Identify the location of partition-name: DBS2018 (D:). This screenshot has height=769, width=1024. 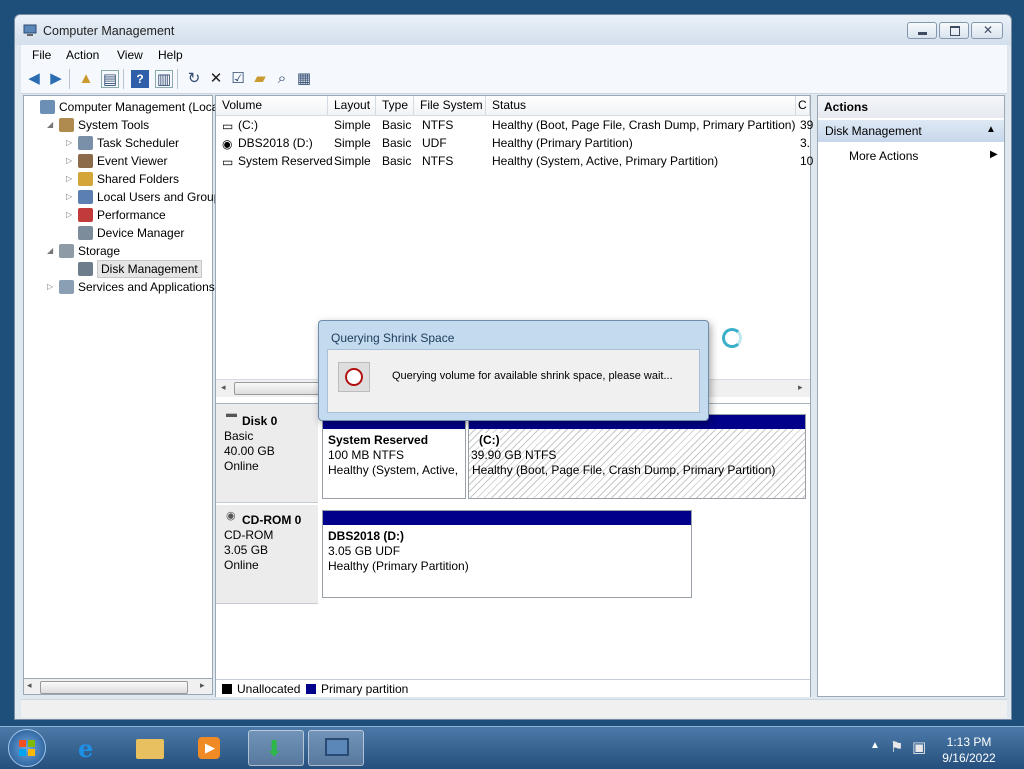
(366, 536).